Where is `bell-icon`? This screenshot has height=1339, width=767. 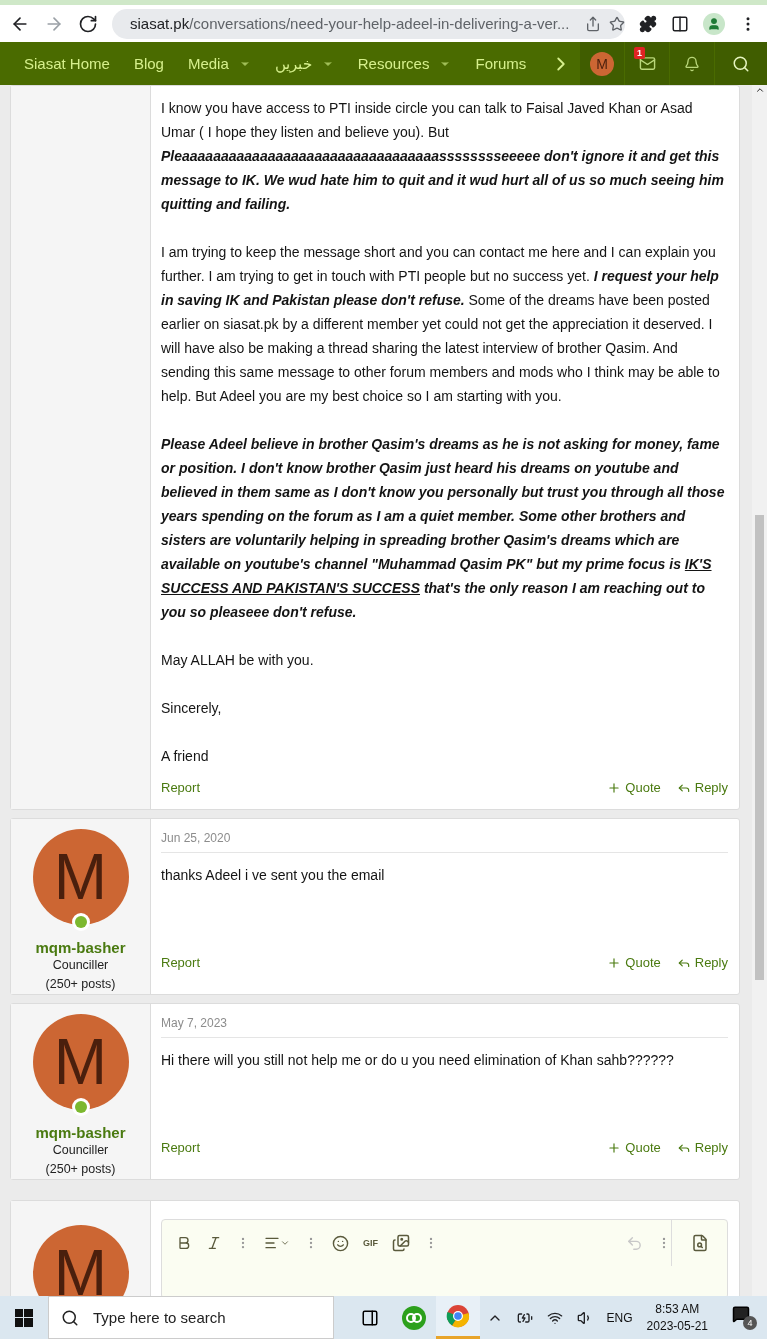
bell-icon is located at coordinates (692, 63).